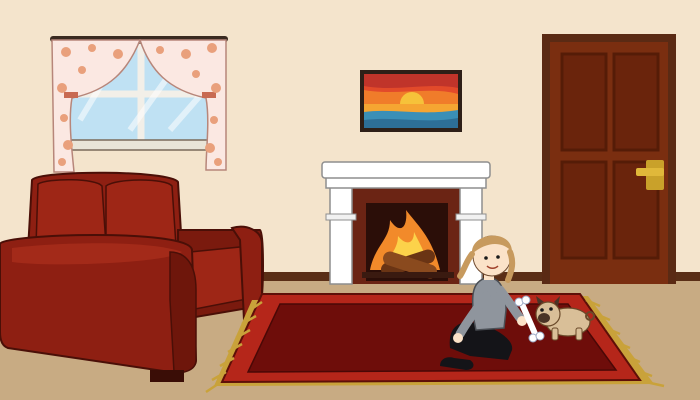  Describe the element at coordinates (411, 101) in the screenshot. I see `sunset-painting-icon` at that location.